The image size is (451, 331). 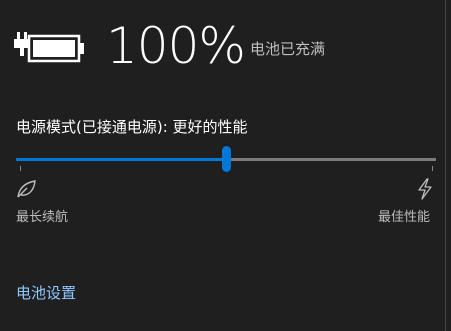 I want to click on slider-thumb, so click(x=226, y=159).